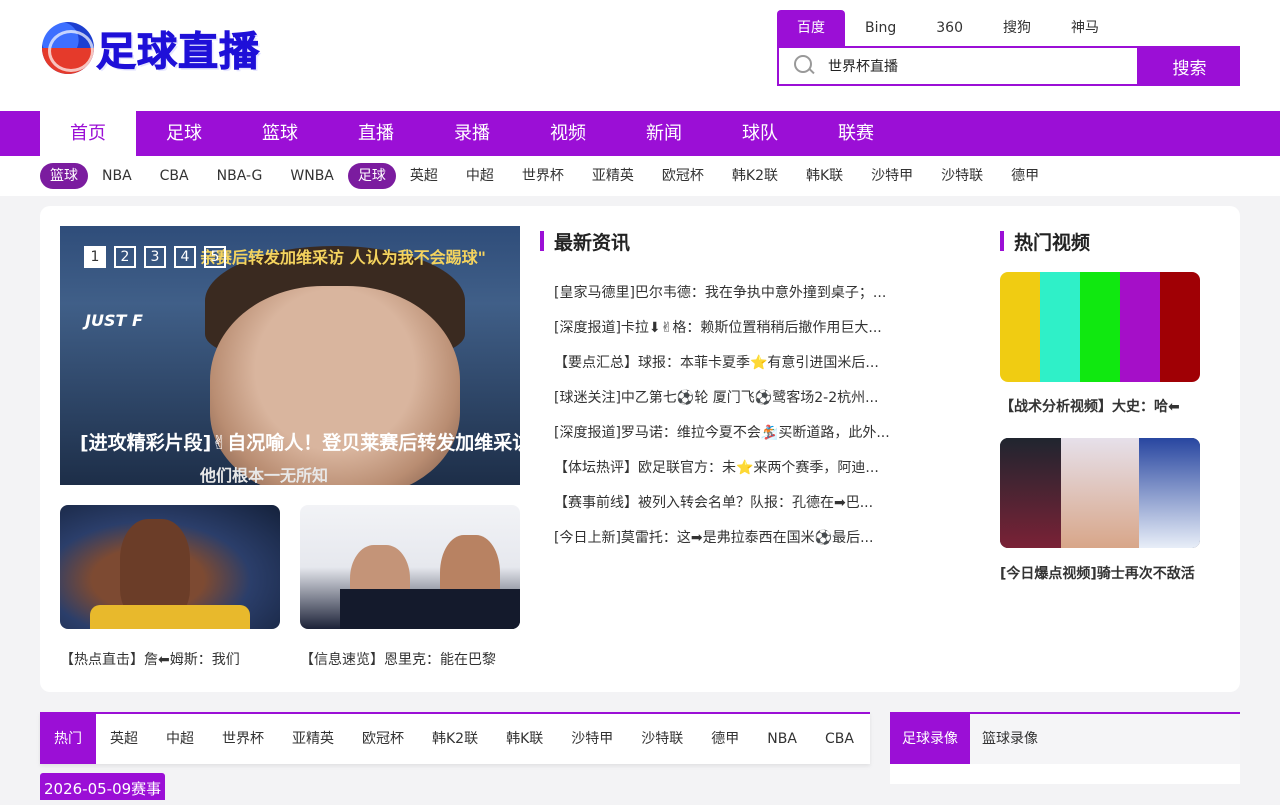 This screenshot has height=805, width=1280. I want to click on thumb-panel-right, so click(1169, 493).